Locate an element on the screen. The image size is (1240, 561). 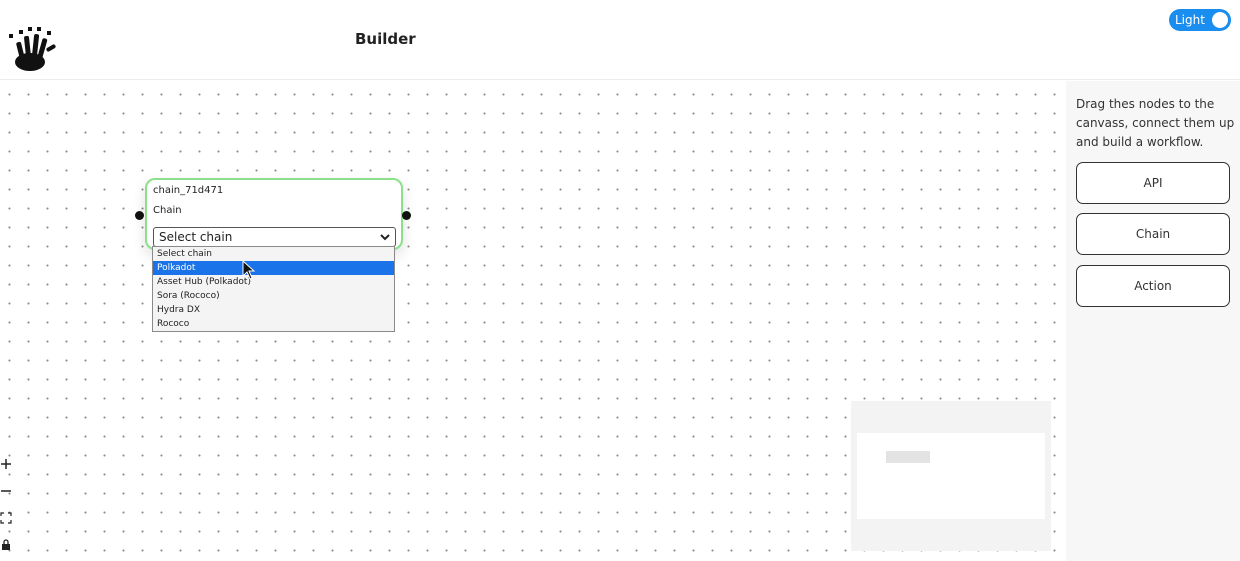
lock-icon is located at coordinates (7, 544).